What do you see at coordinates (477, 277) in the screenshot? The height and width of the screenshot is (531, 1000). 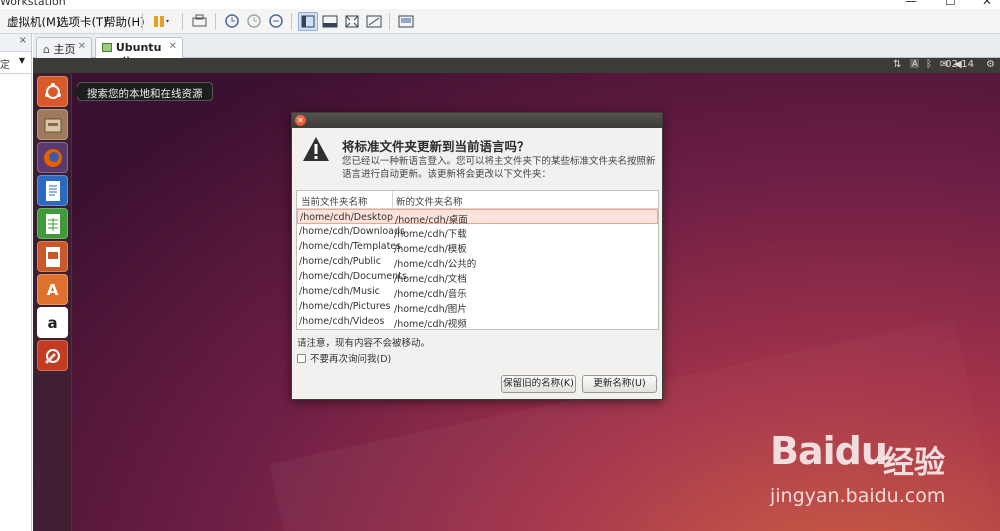 I see `table-row: /home/cdh/Documents /home/cdh/文档` at bounding box center [477, 277].